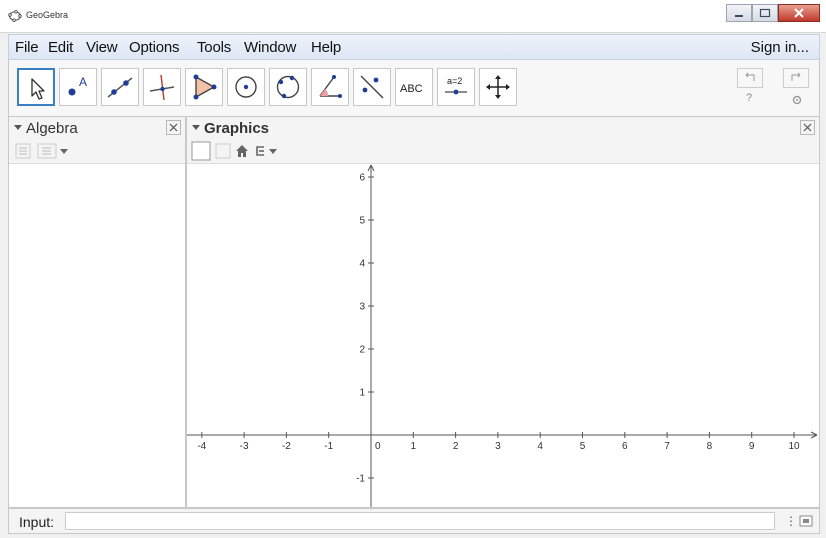  Describe the element at coordinates (456, 446) in the screenshot. I see `x-tick-label: 2` at that location.